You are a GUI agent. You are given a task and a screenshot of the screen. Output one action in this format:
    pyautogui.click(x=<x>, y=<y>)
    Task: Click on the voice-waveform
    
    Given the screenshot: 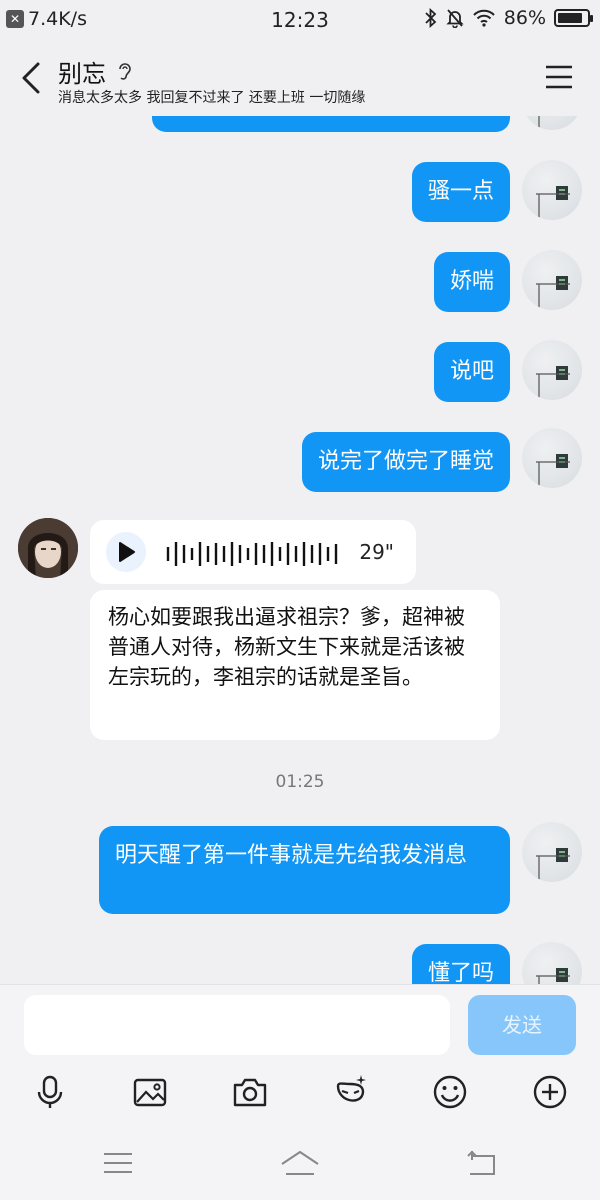 What is the action you would take?
    pyautogui.click(x=252, y=554)
    